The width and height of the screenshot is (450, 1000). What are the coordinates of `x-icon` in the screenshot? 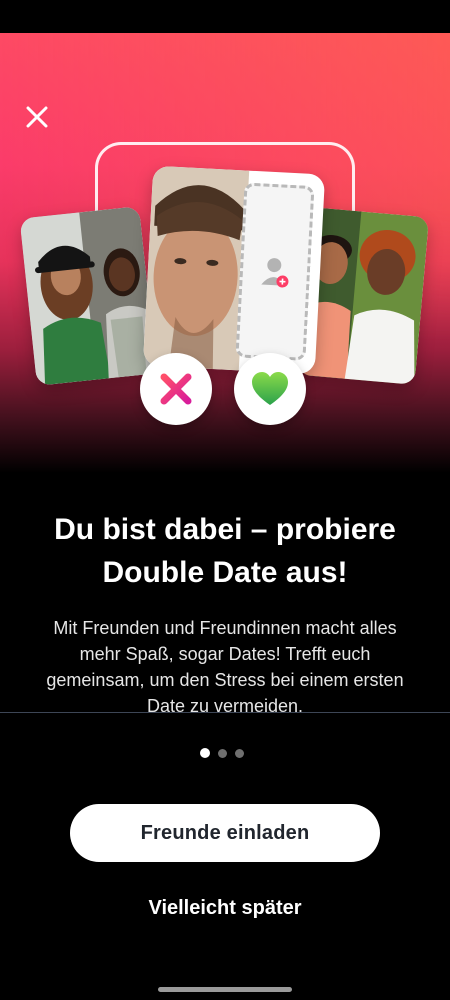 It's located at (176, 389).